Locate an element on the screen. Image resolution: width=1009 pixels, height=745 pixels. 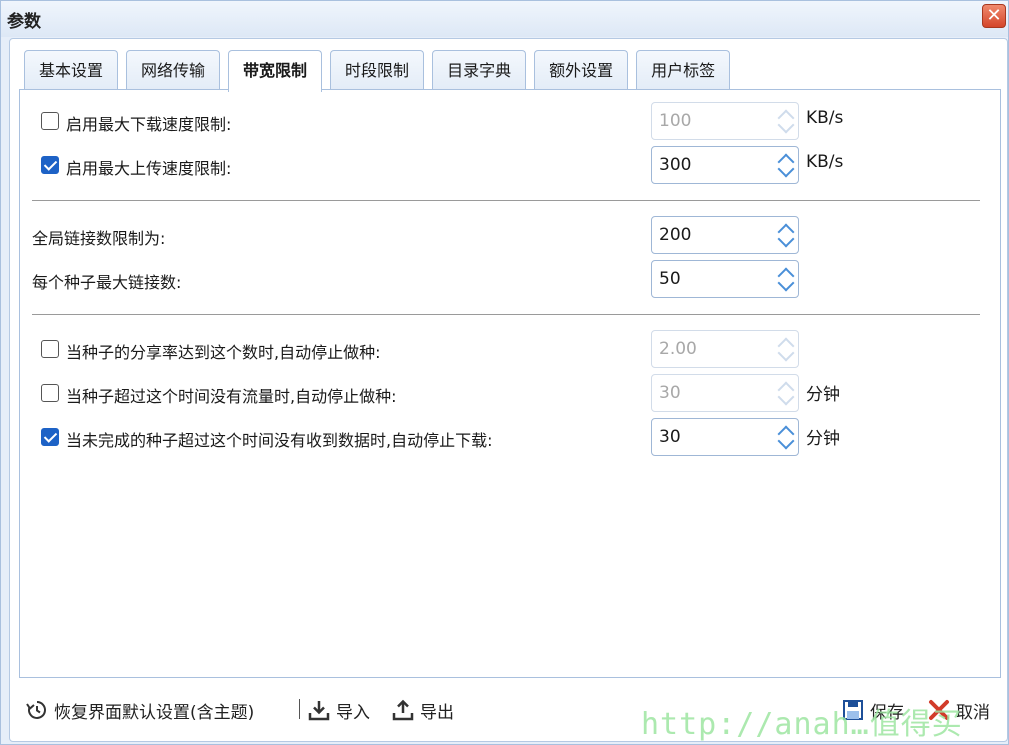
export-button: 导出 is located at coordinates (423, 710).